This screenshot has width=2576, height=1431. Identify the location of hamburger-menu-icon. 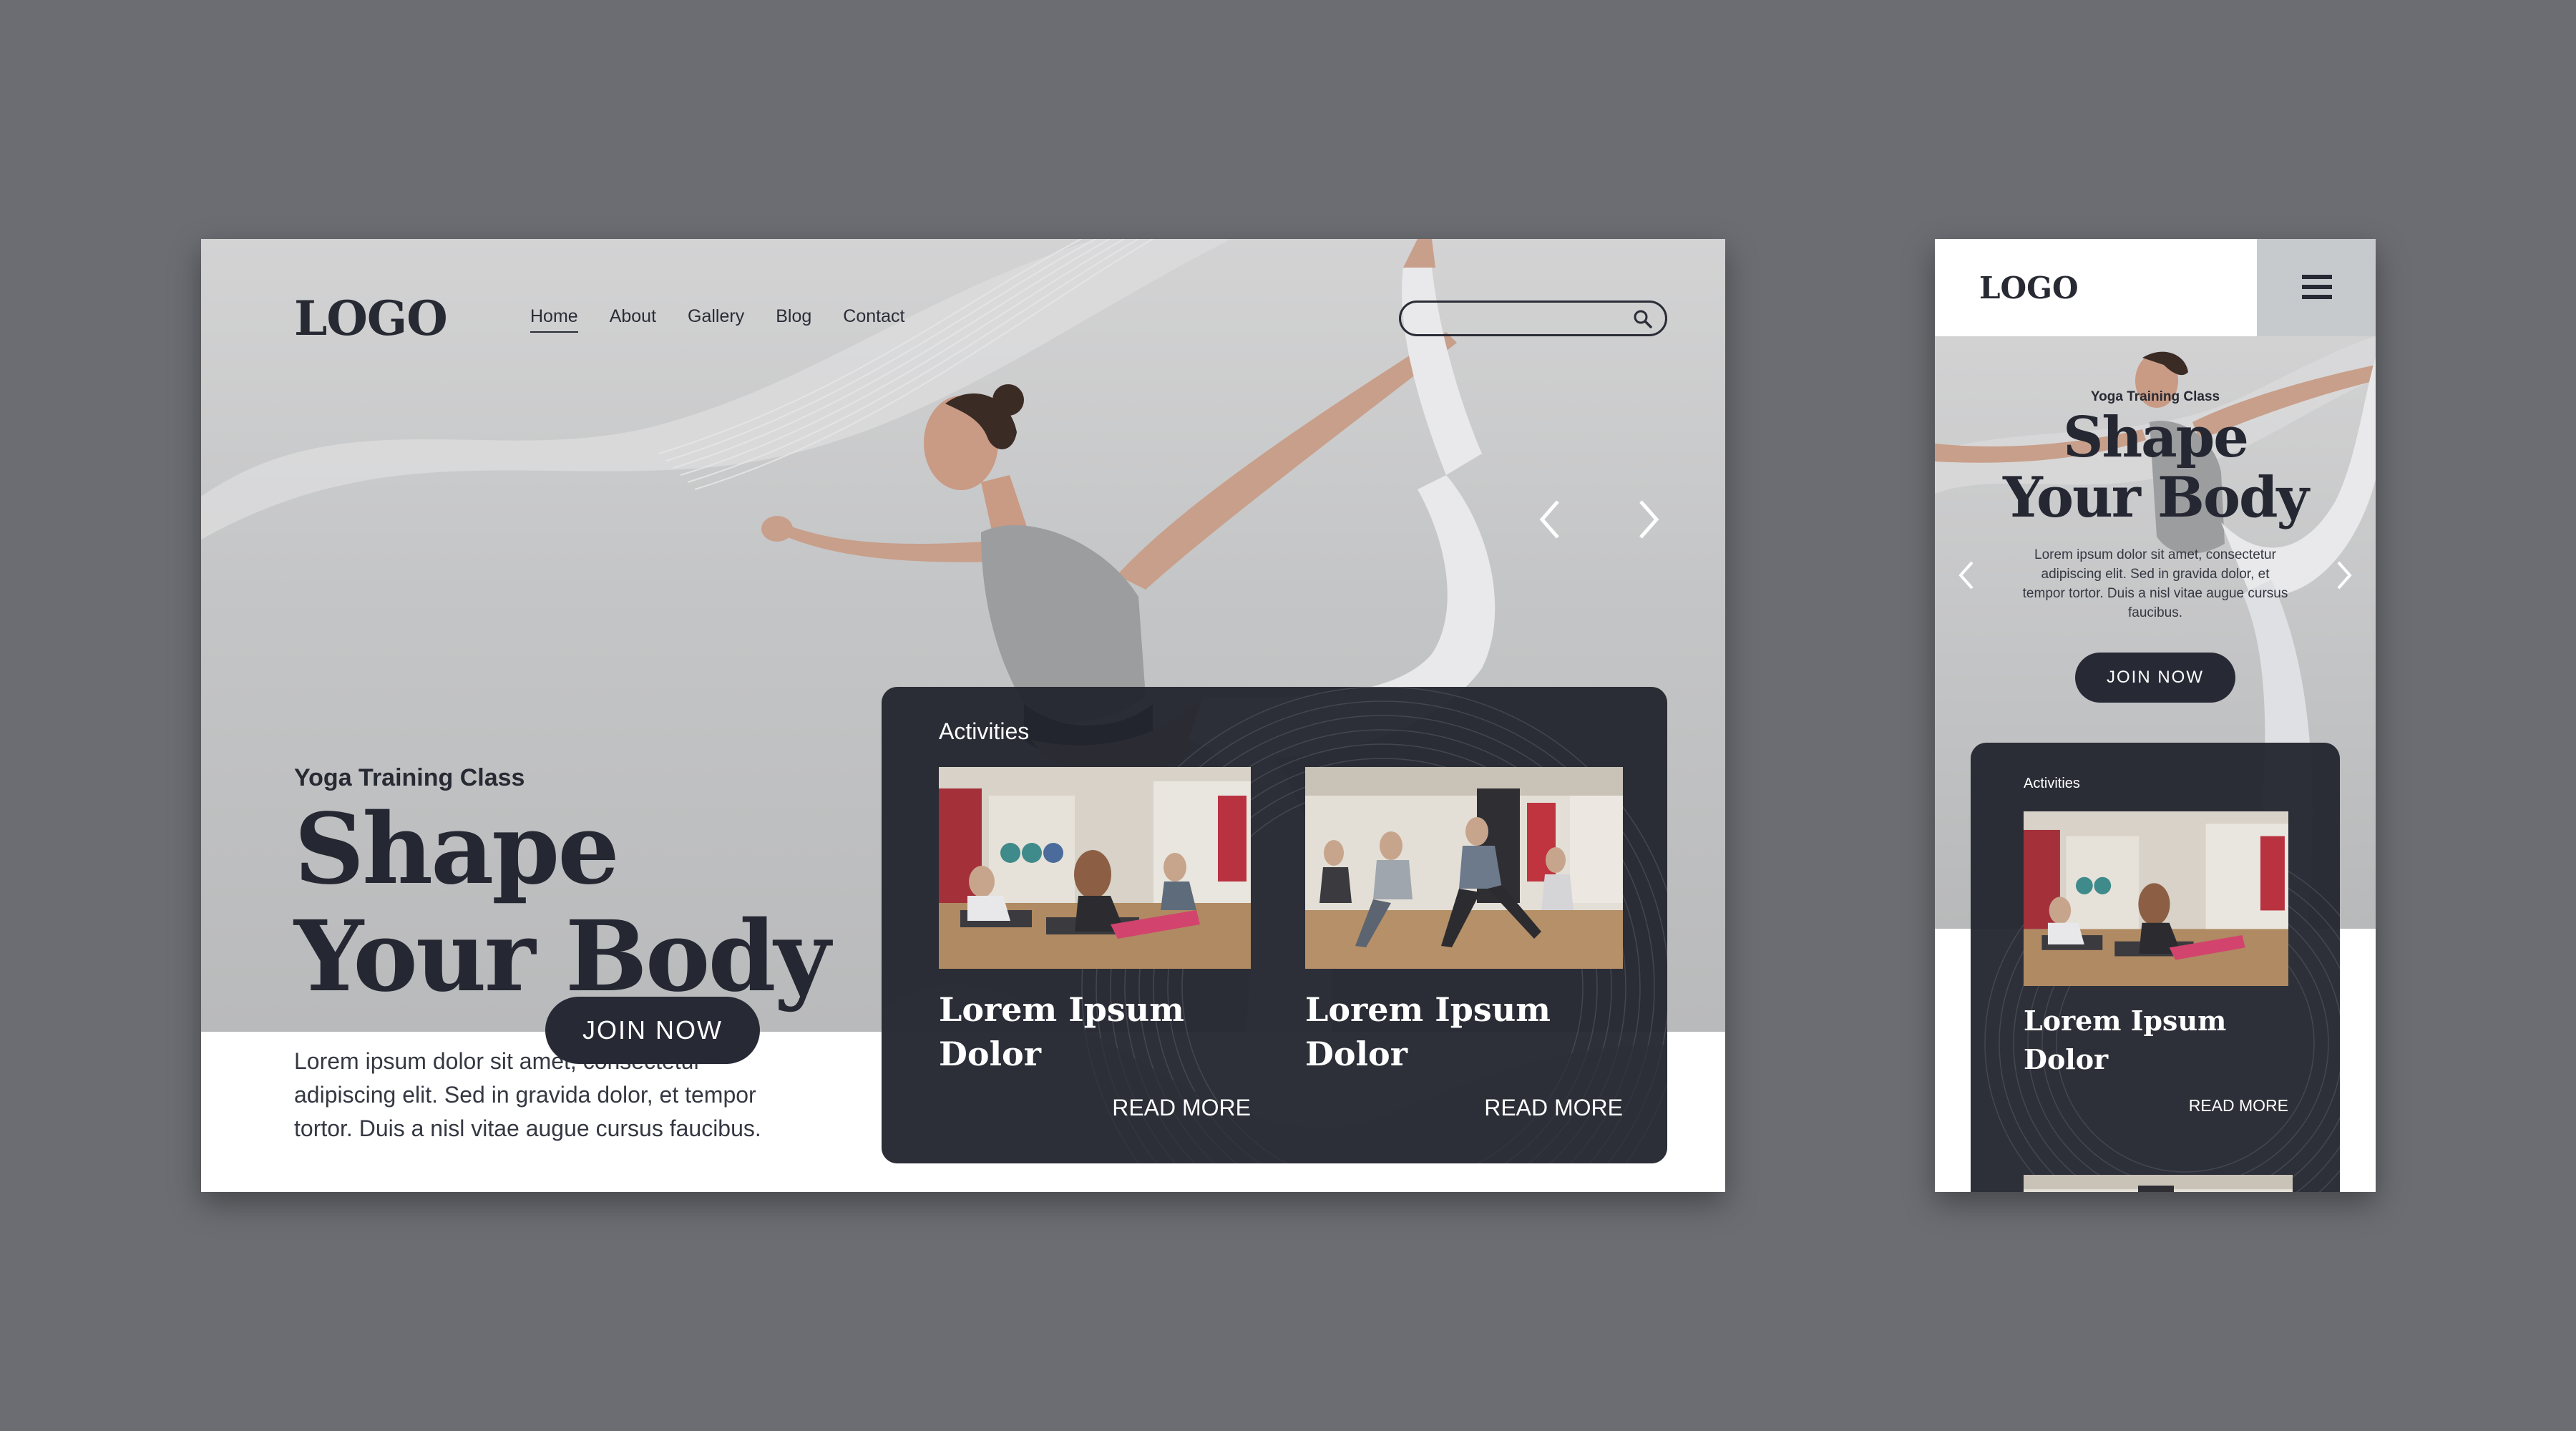
(2316, 288).